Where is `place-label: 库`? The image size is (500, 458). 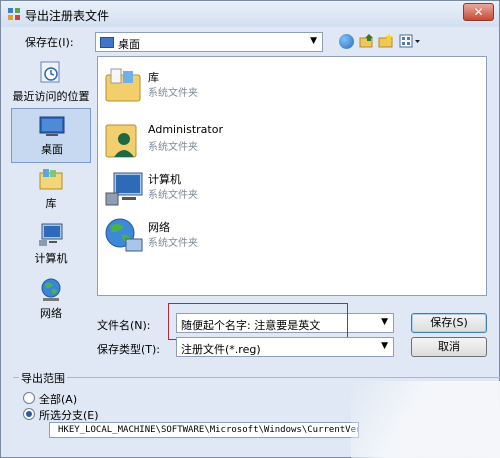
place-label: 库 is located at coordinates (51, 203).